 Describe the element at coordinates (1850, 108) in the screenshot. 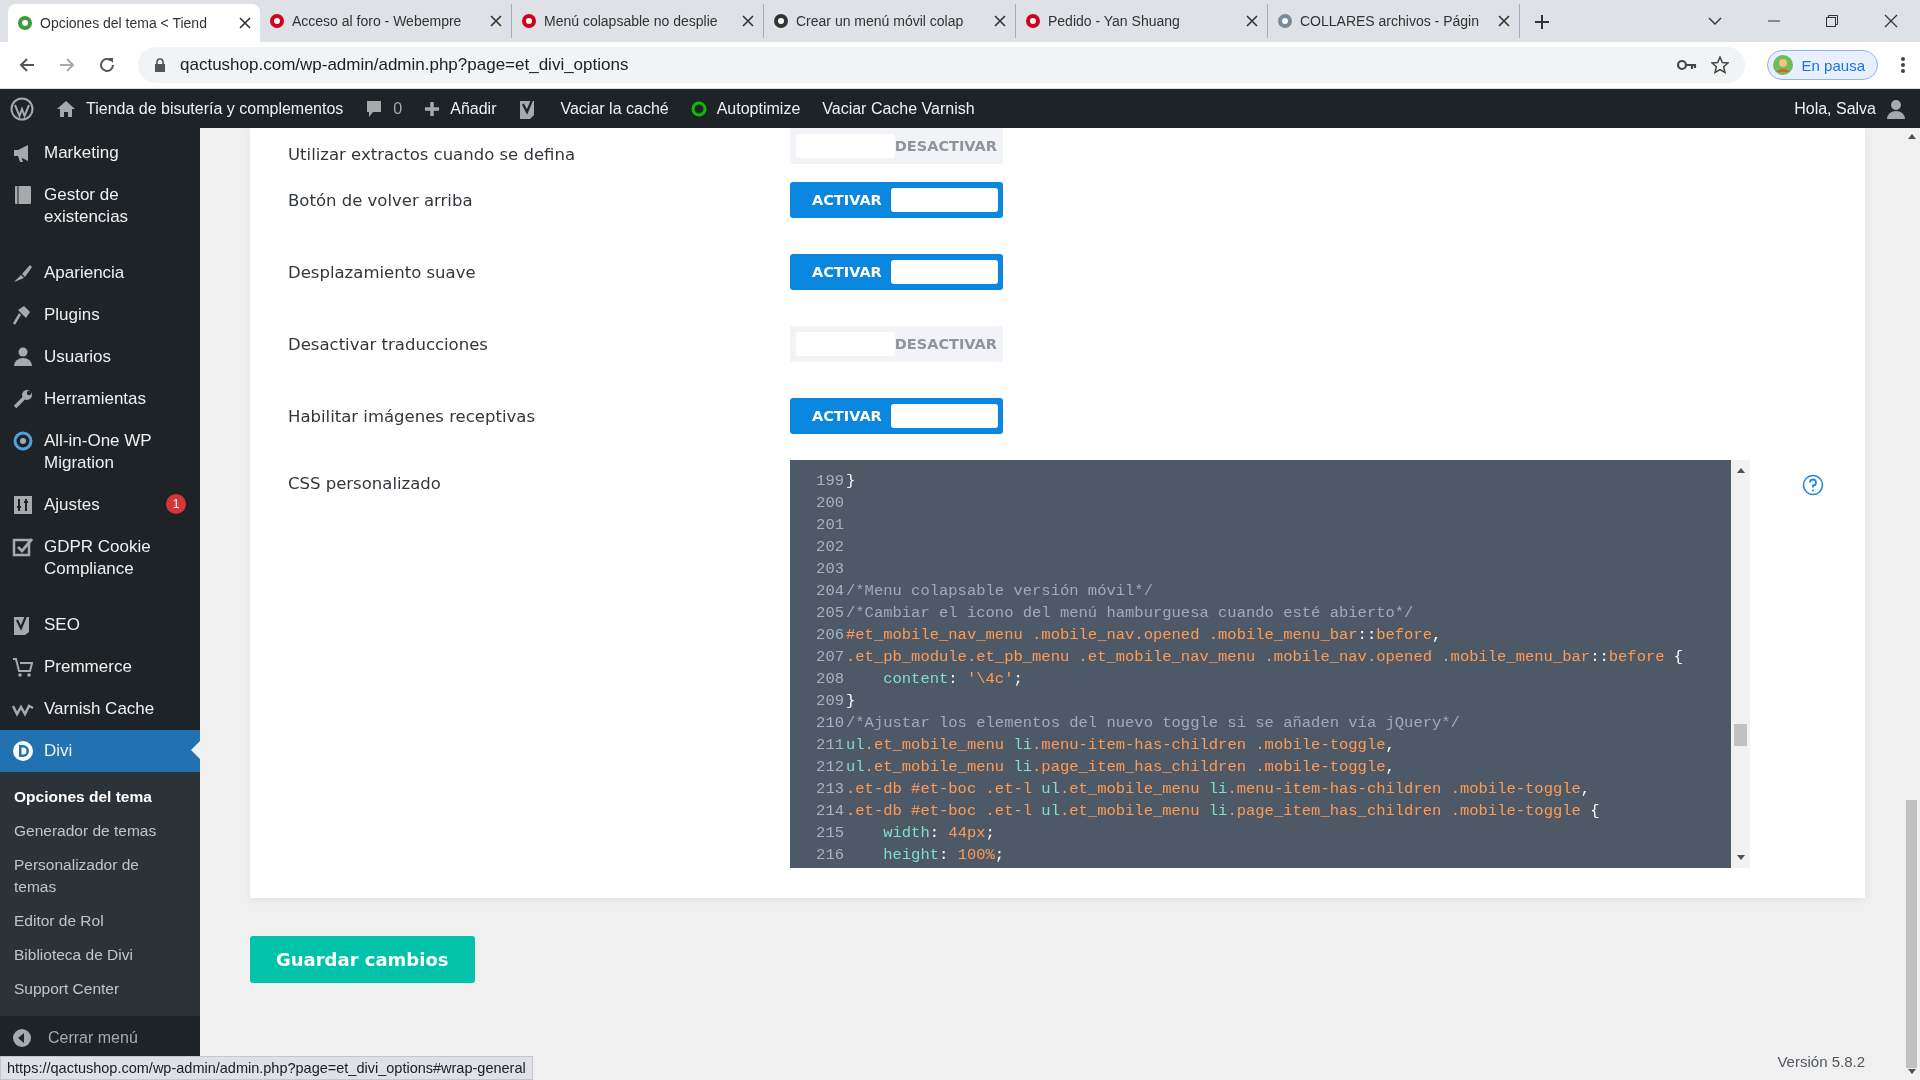

I see `account-link: Hola, Salva` at that location.